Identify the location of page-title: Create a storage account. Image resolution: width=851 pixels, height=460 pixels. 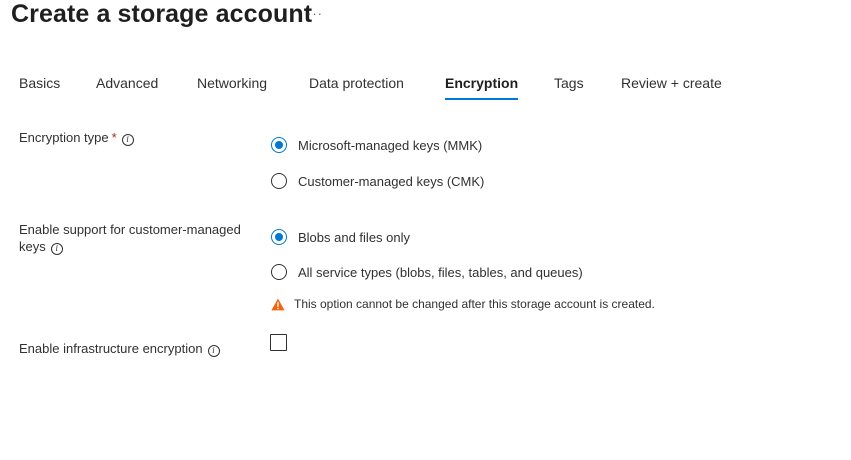
(162, 14).